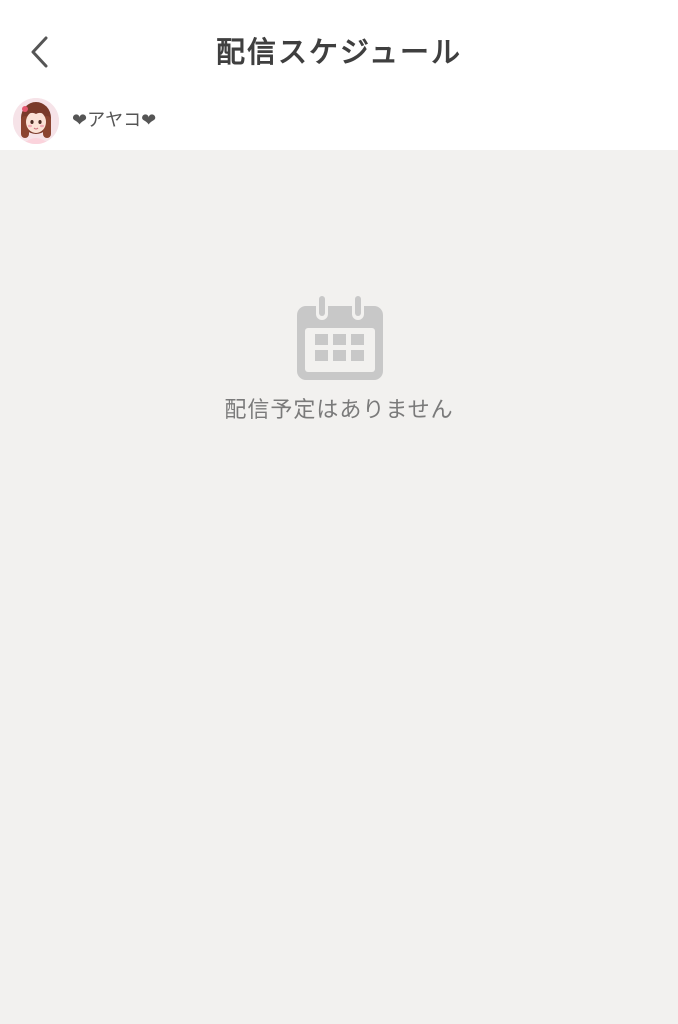 The width and height of the screenshot is (678, 1024). I want to click on empty-message: 配信予定はありません, so click(339, 410).